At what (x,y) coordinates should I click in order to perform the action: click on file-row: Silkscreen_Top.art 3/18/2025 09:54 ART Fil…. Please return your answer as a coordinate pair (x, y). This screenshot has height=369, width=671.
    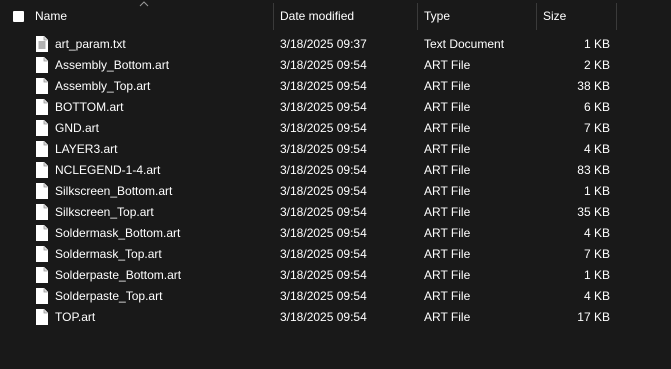
    Looking at the image, I should click on (335, 212).